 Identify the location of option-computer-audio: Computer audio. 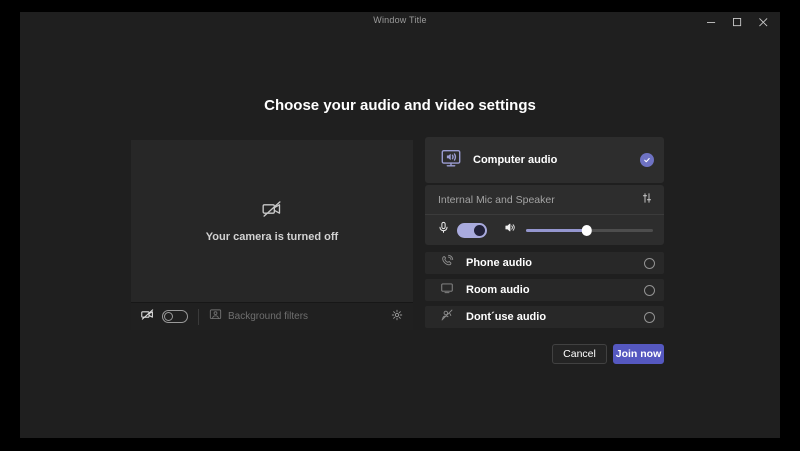
(544, 160).